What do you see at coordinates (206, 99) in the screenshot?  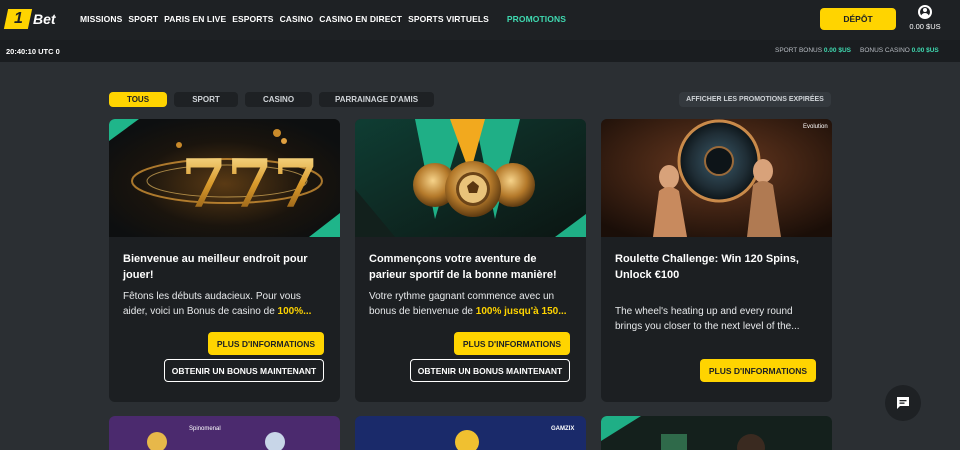 I see `tab-sport: SPORT` at bounding box center [206, 99].